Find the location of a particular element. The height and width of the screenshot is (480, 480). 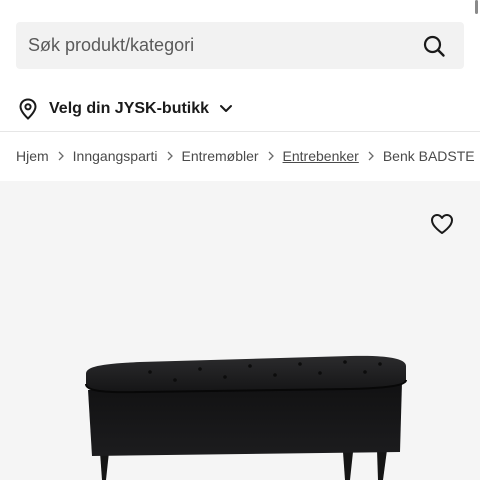

breadcrumb-item-entremobler: Entremøbler is located at coordinates (220, 156).